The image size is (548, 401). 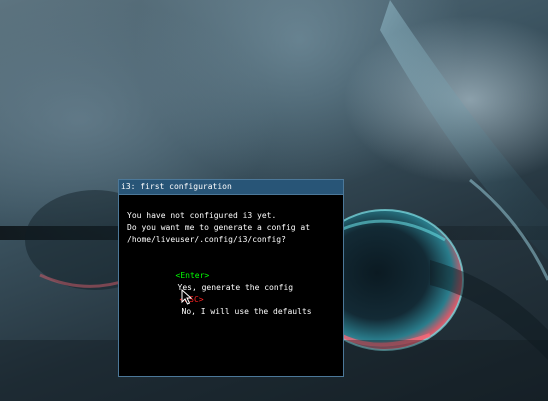 I want to click on message-line-3: /home/liveuser/.config/i3/config?, so click(x=206, y=239).